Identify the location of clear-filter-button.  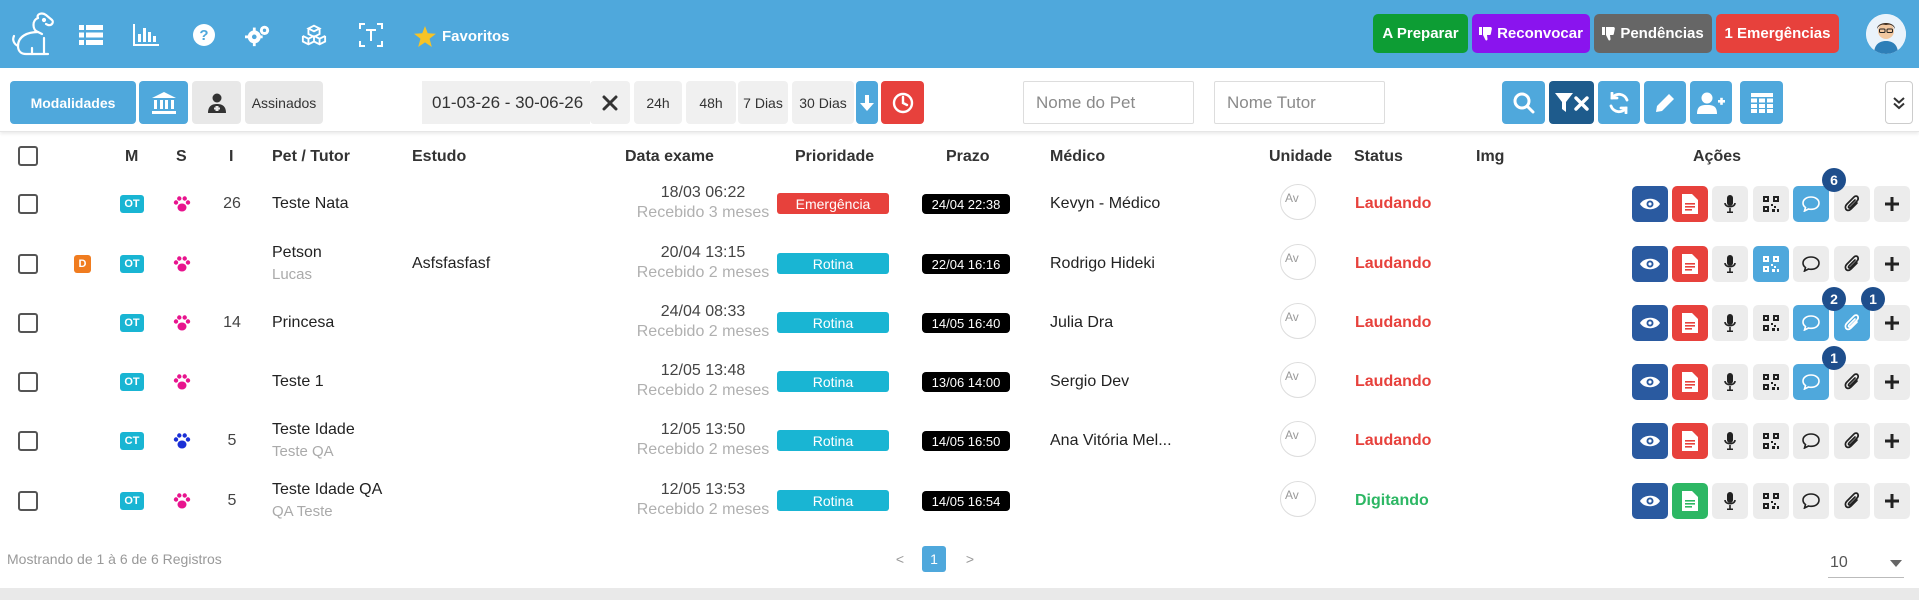
(1571, 102).